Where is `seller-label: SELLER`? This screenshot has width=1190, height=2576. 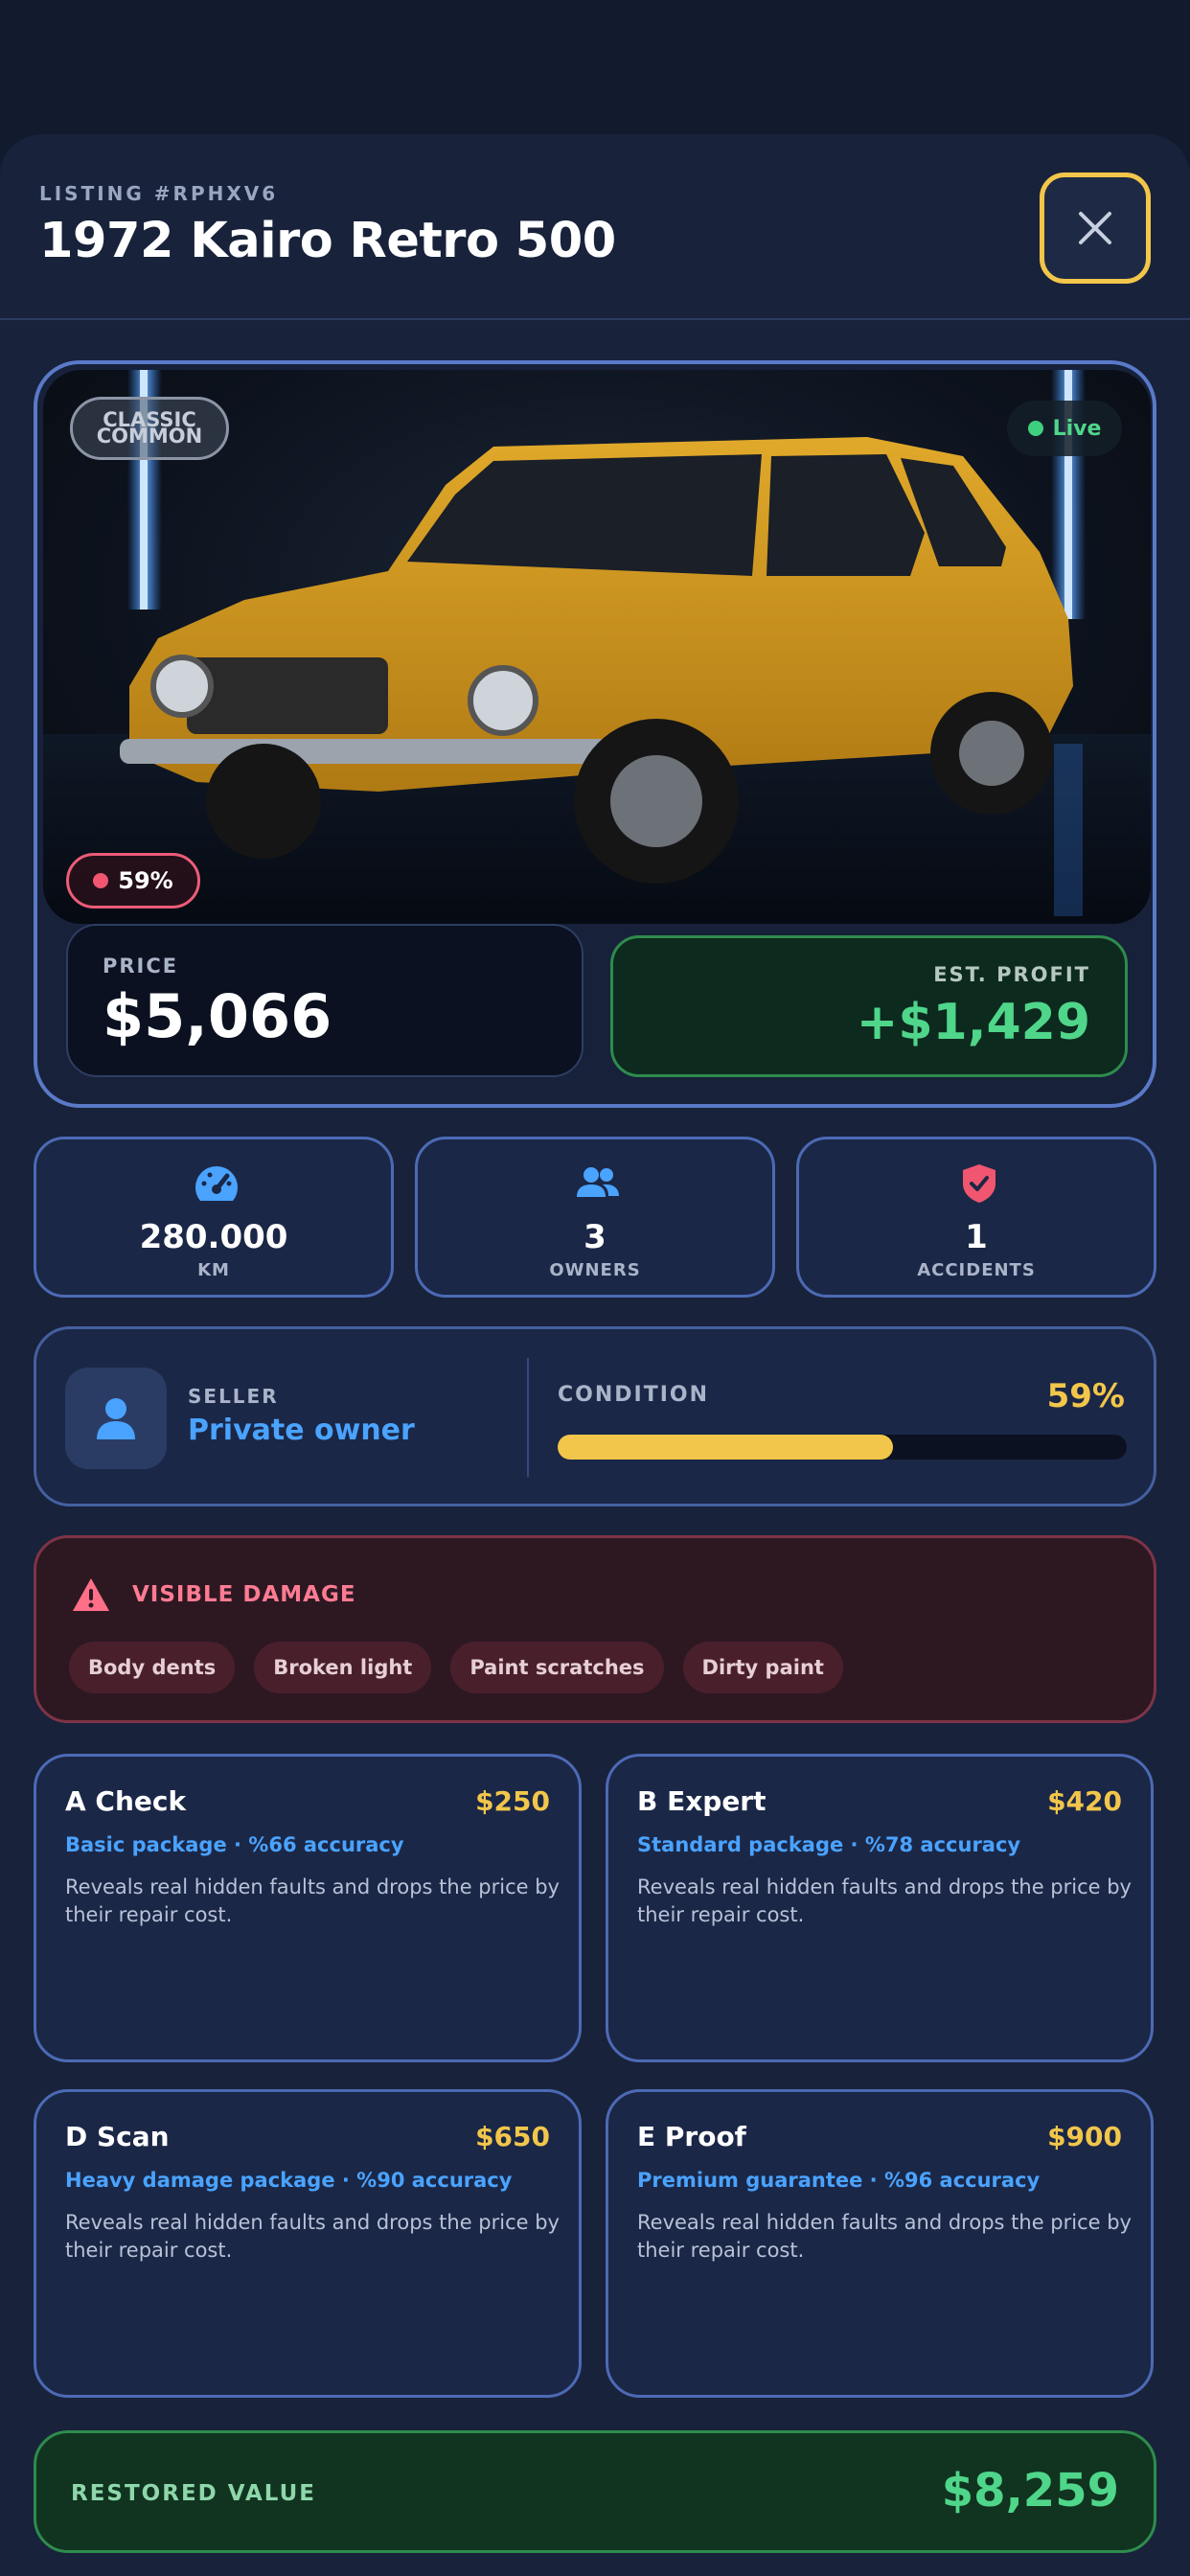 seller-label: SELLER is located at coordinates (234, 1396).